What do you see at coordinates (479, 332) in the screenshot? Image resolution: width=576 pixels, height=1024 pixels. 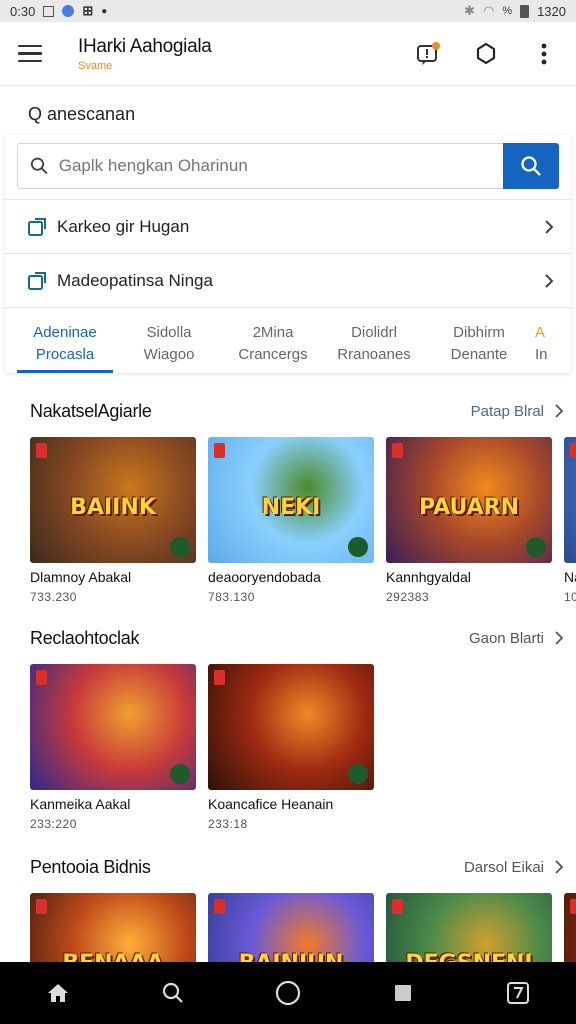 I see `tab-label-line1: Dibhirm` at bounding box center [479, 332].